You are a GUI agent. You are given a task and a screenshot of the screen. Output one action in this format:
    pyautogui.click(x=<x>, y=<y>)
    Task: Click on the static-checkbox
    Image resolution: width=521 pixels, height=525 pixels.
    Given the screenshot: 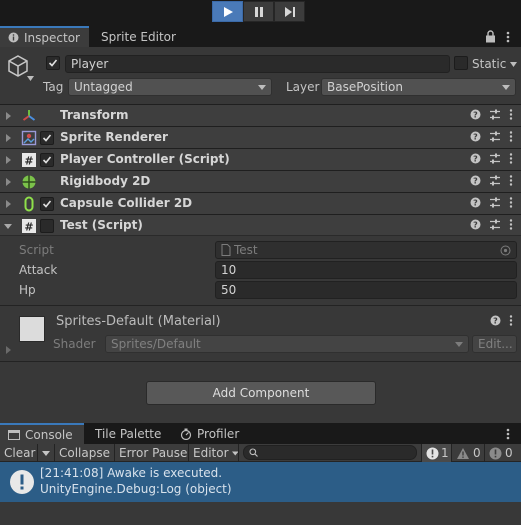 What is the action you would take?
    pyautogui.click(x=461, y=63)
    